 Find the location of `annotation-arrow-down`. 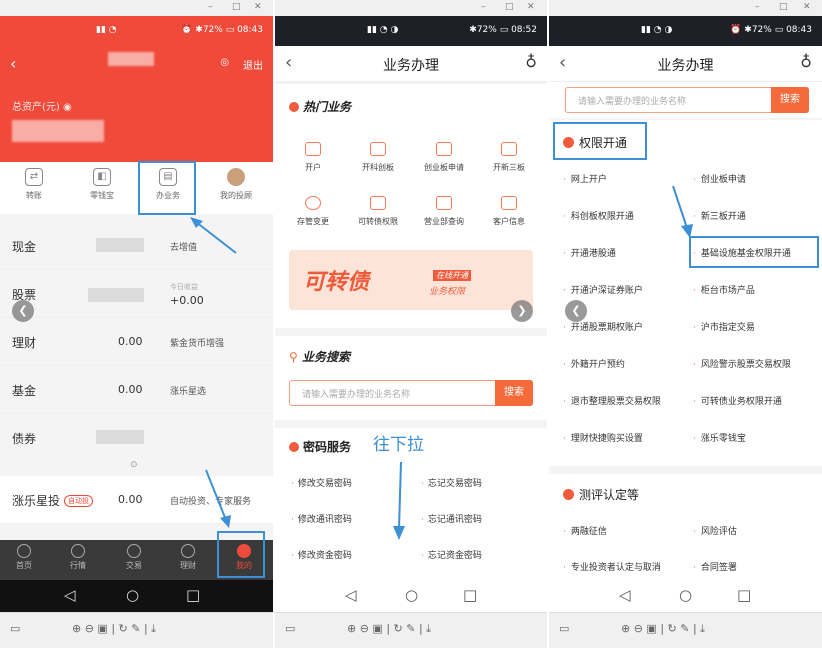

annotation-arrow-down is located at coordinates (399, 500).